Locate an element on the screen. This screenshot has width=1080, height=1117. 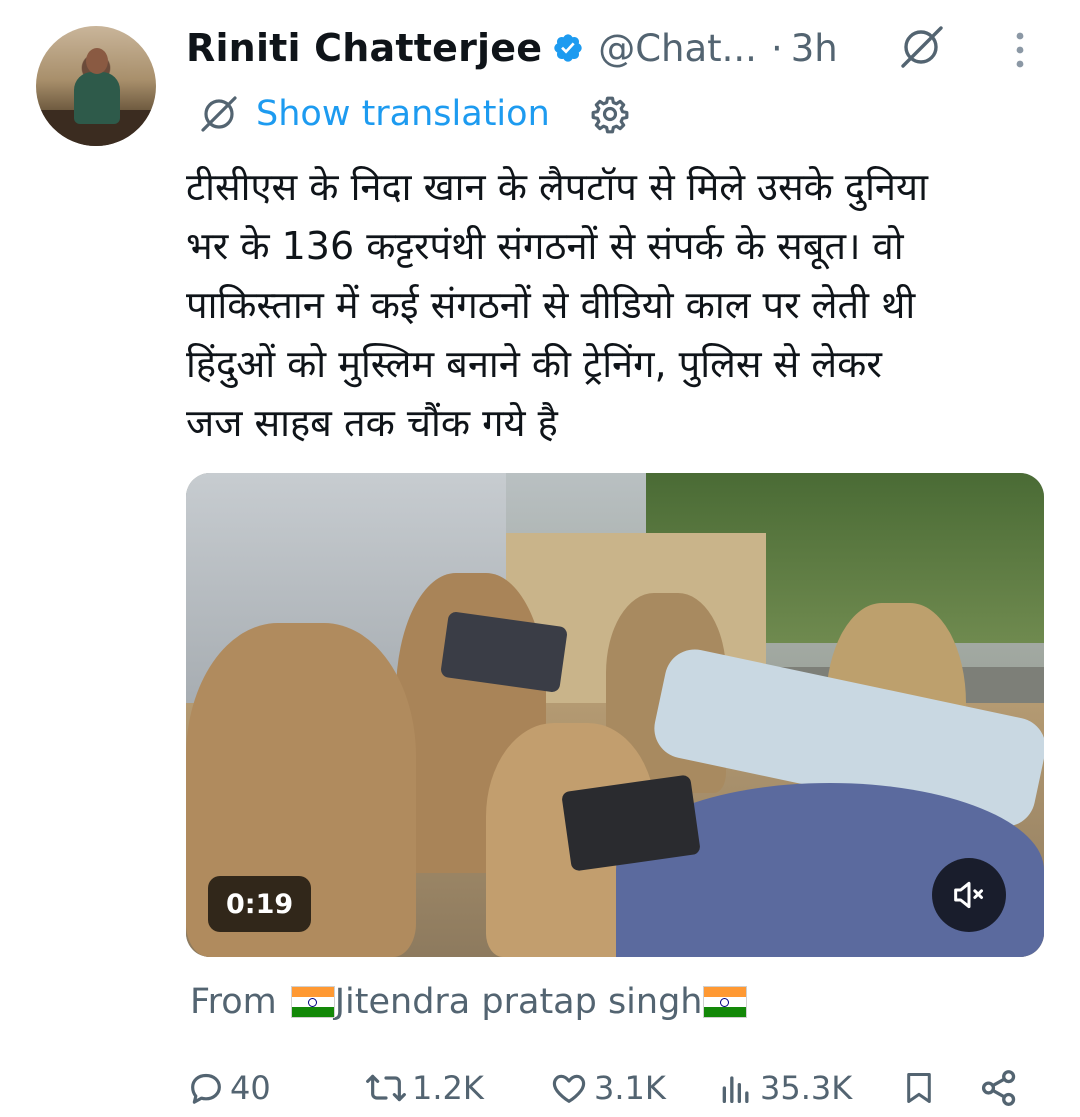
repost-count: 1.2K is located at coordinates (448, 1088).